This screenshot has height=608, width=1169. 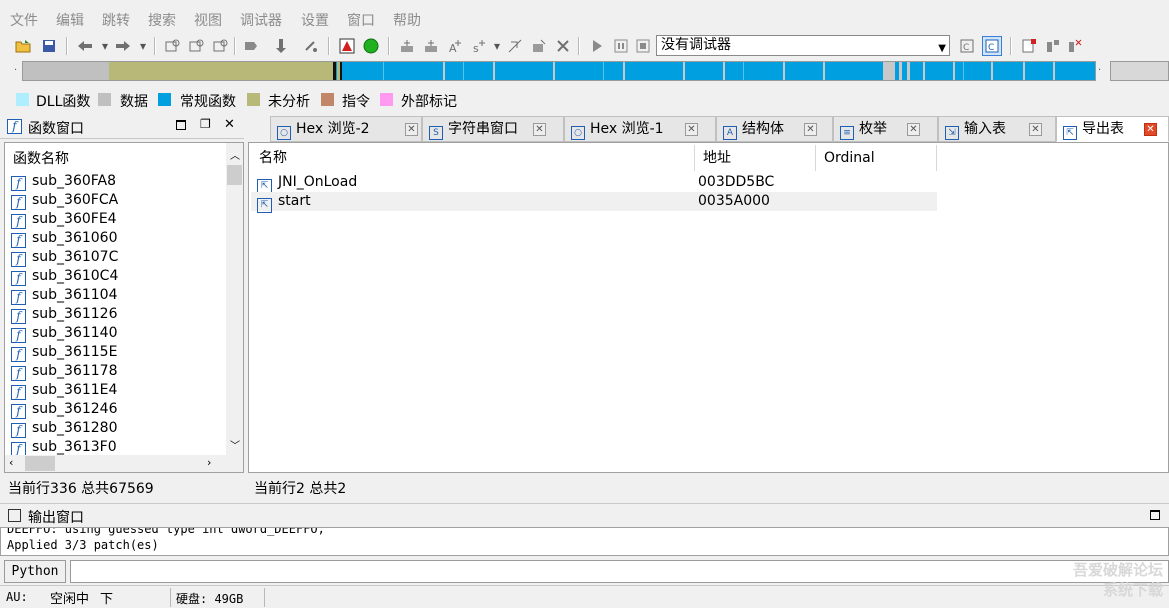 What do you see at coordinates (24, 20) in the screenshot?
I see `menu-file: 文件` at bounding box center [24, 20].